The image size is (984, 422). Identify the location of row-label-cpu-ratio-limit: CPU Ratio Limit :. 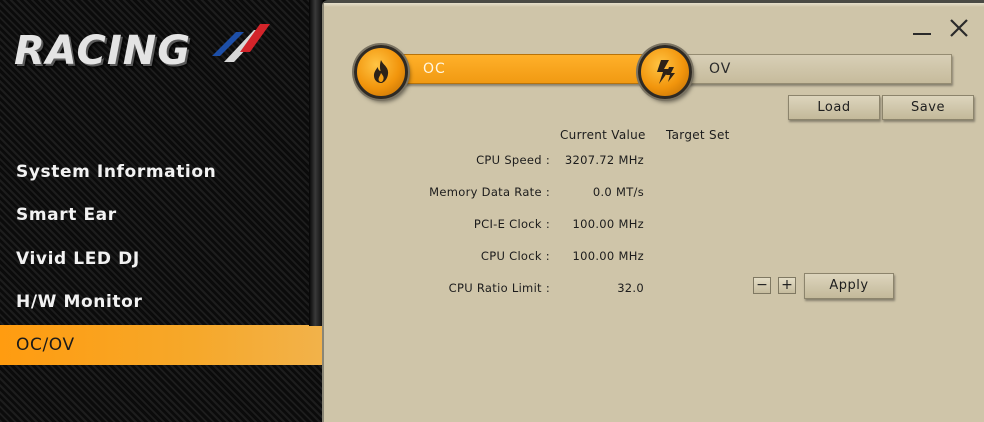
(499, 288).